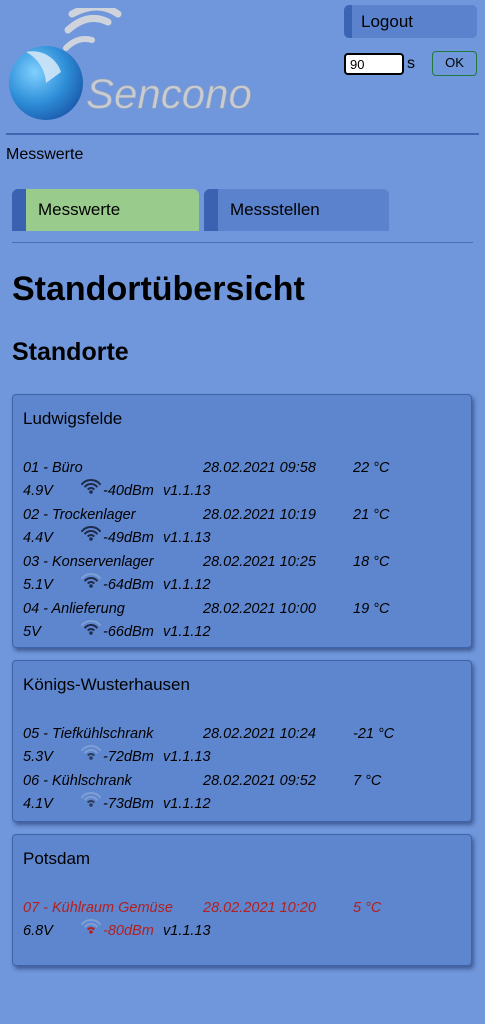 The image size is (485, 1024). Describe the element at coordinates (243, 630) in the screenshot. I see `sensor-status-row: 5V -66dBm v1.1.12` at that location.